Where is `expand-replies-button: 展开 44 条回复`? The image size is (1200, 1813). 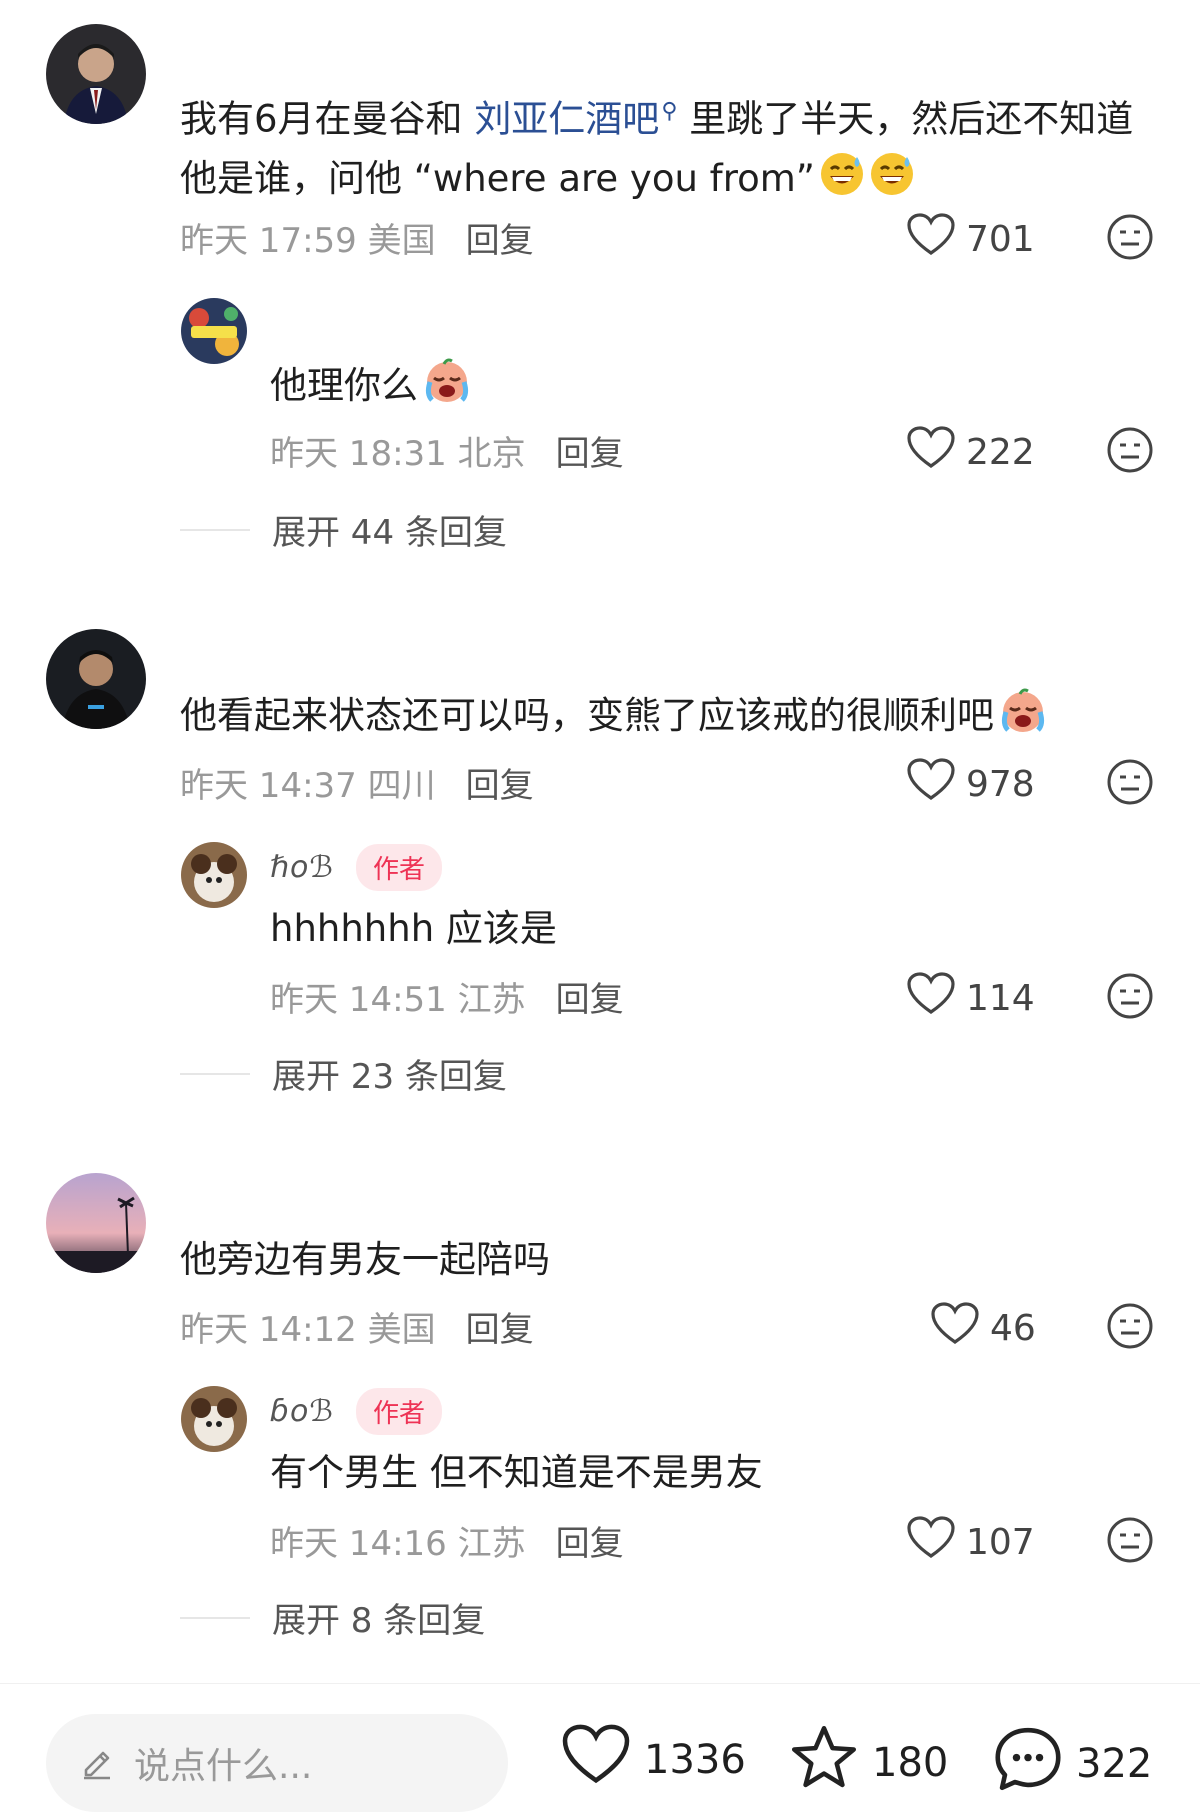
expand-replies-button: 展开 44 条回复 is located at coordinates (343, 529).